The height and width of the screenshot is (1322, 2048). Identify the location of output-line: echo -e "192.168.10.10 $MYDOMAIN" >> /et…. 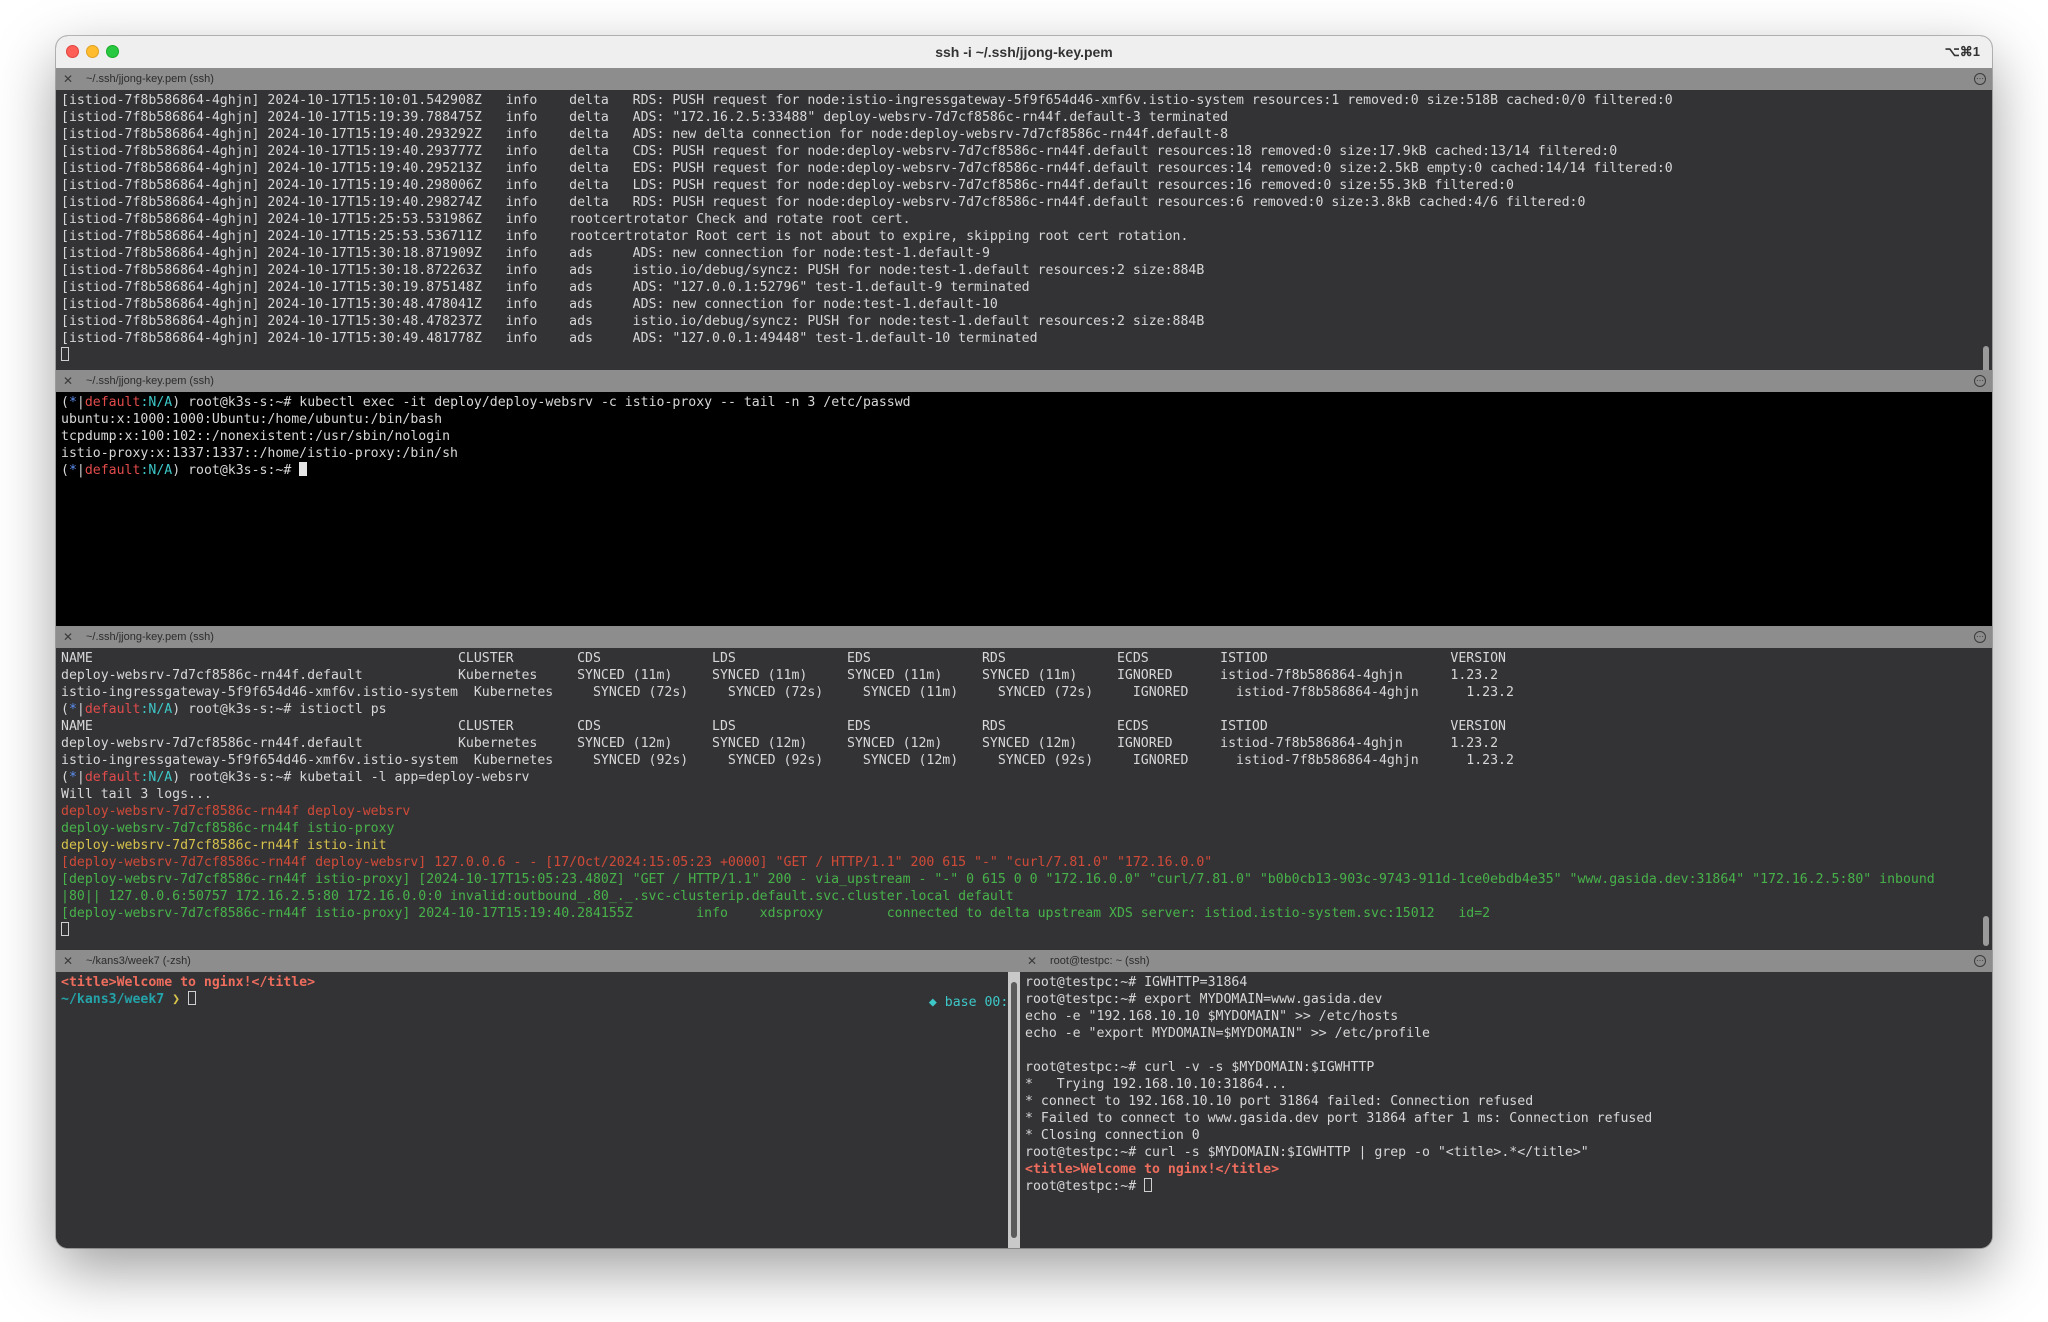
(1212, 1016).